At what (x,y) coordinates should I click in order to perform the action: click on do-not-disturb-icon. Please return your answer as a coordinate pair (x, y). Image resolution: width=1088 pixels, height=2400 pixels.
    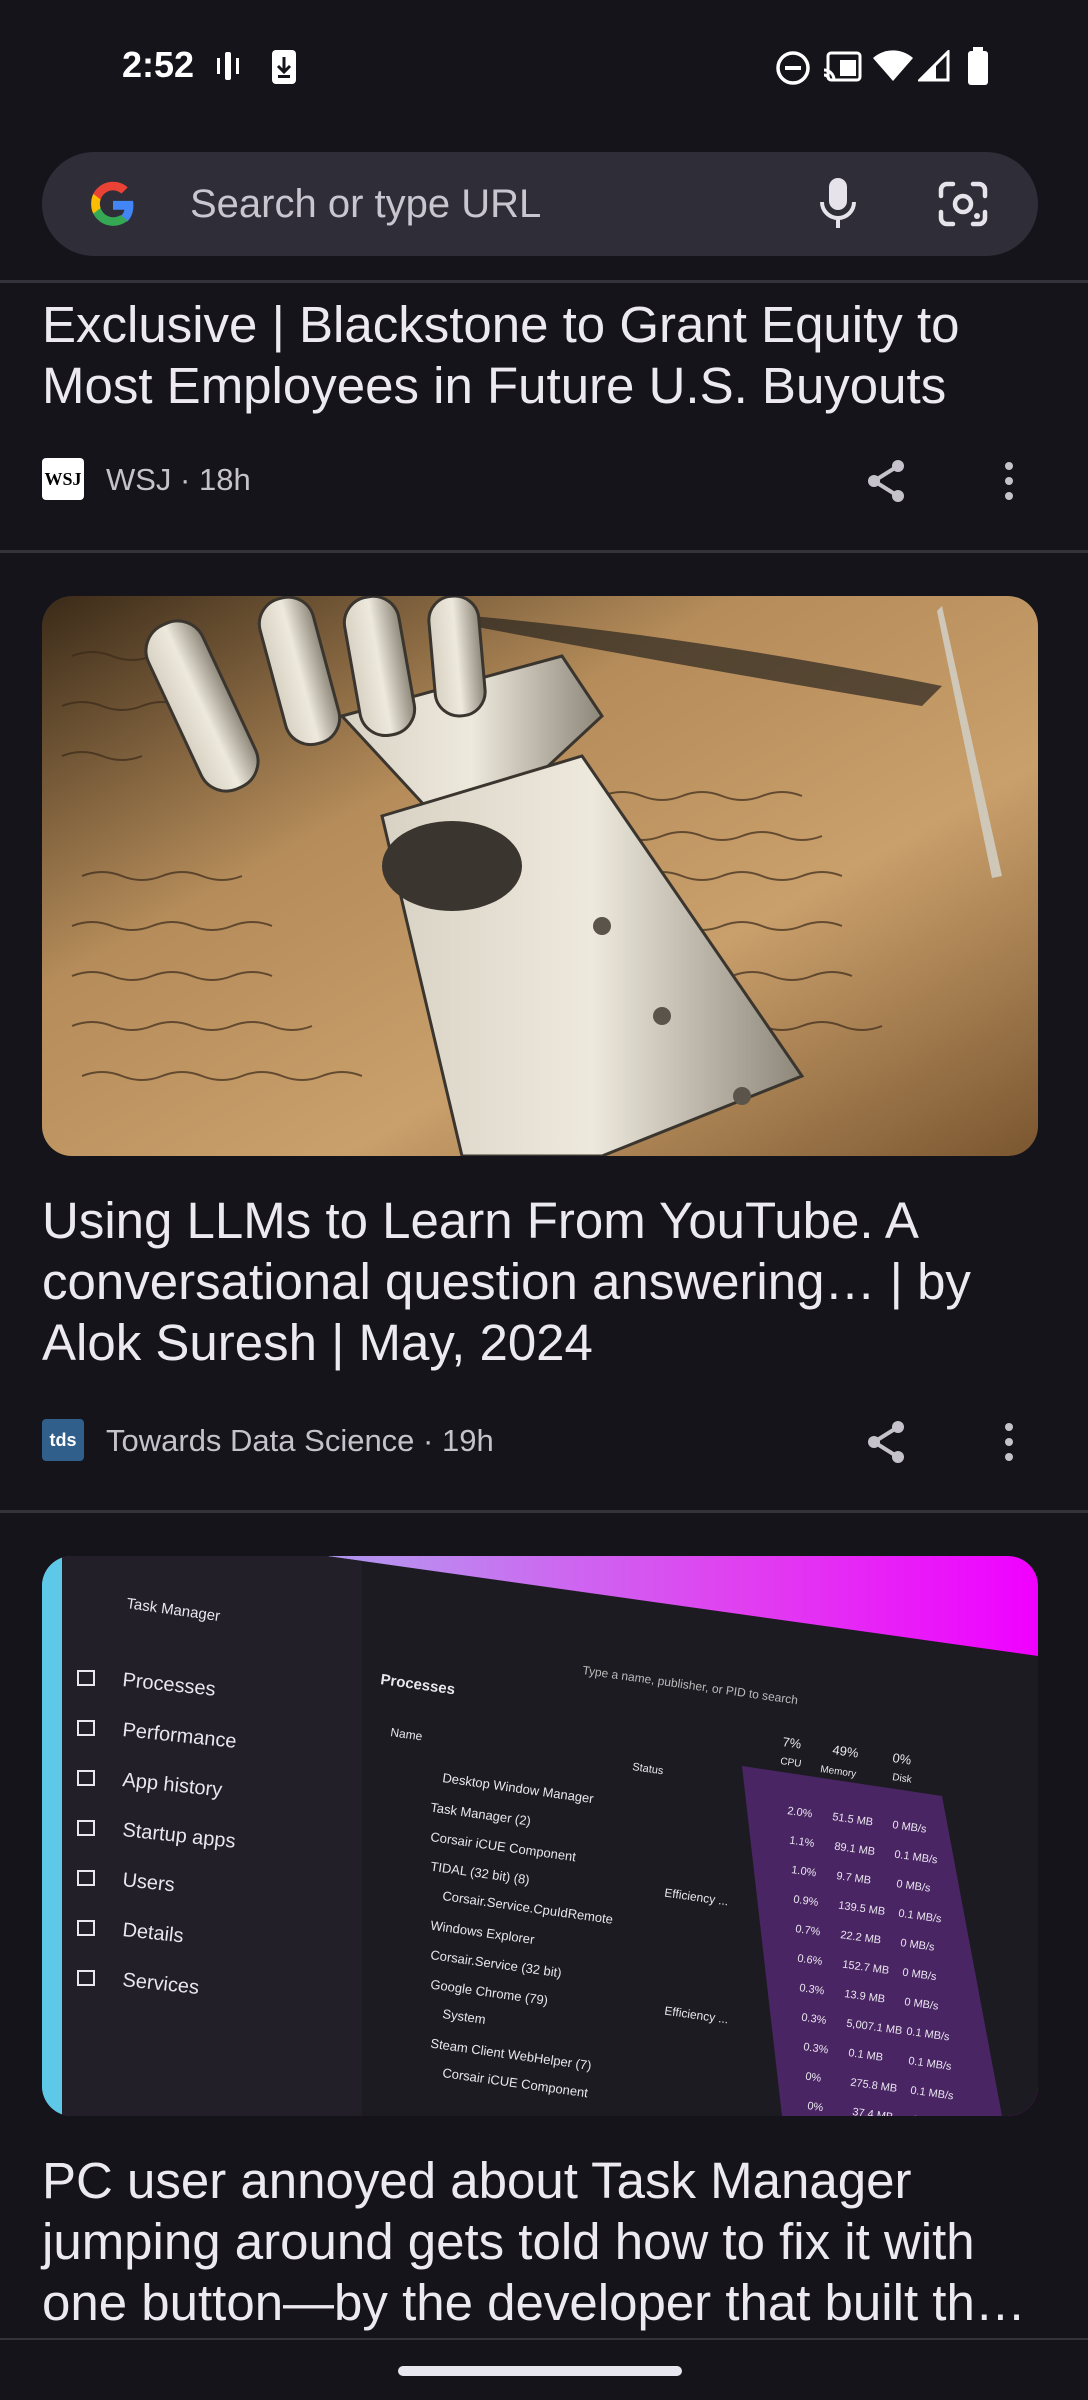
    Looking at the image, I should click on (793, 68).